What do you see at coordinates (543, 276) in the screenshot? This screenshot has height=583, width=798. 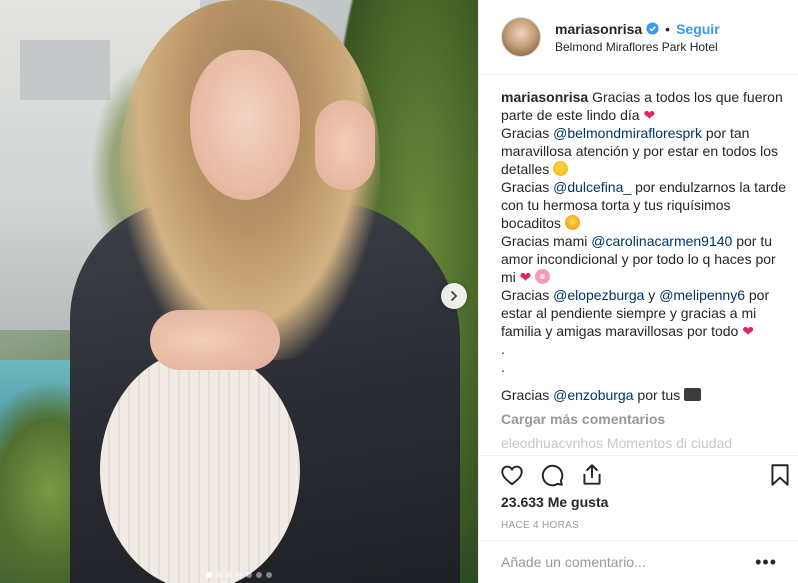 I see `flower-emoji` at bounding box center [543, 276].